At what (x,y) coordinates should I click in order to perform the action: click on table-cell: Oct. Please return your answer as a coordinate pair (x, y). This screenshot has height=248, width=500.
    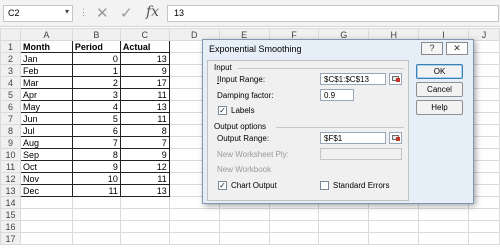
    Looking at the image, I should click on (46, 166).